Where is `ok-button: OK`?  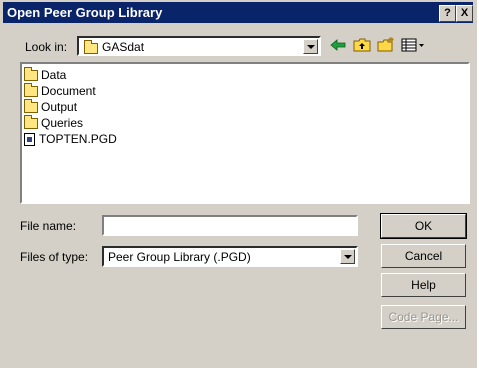
ok-button: OK is located at coordinates (423, 226).